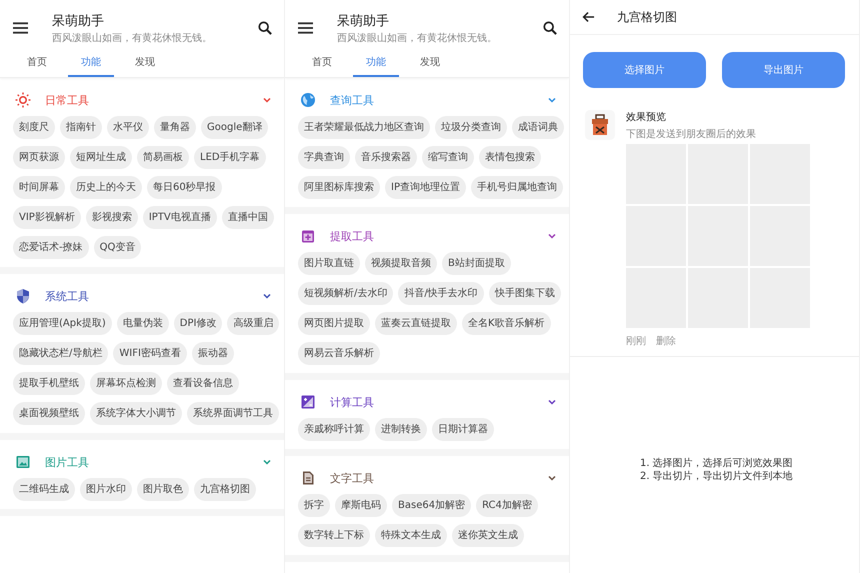  I want to click on tool-chip: 二维码生成, so click(44, 489).